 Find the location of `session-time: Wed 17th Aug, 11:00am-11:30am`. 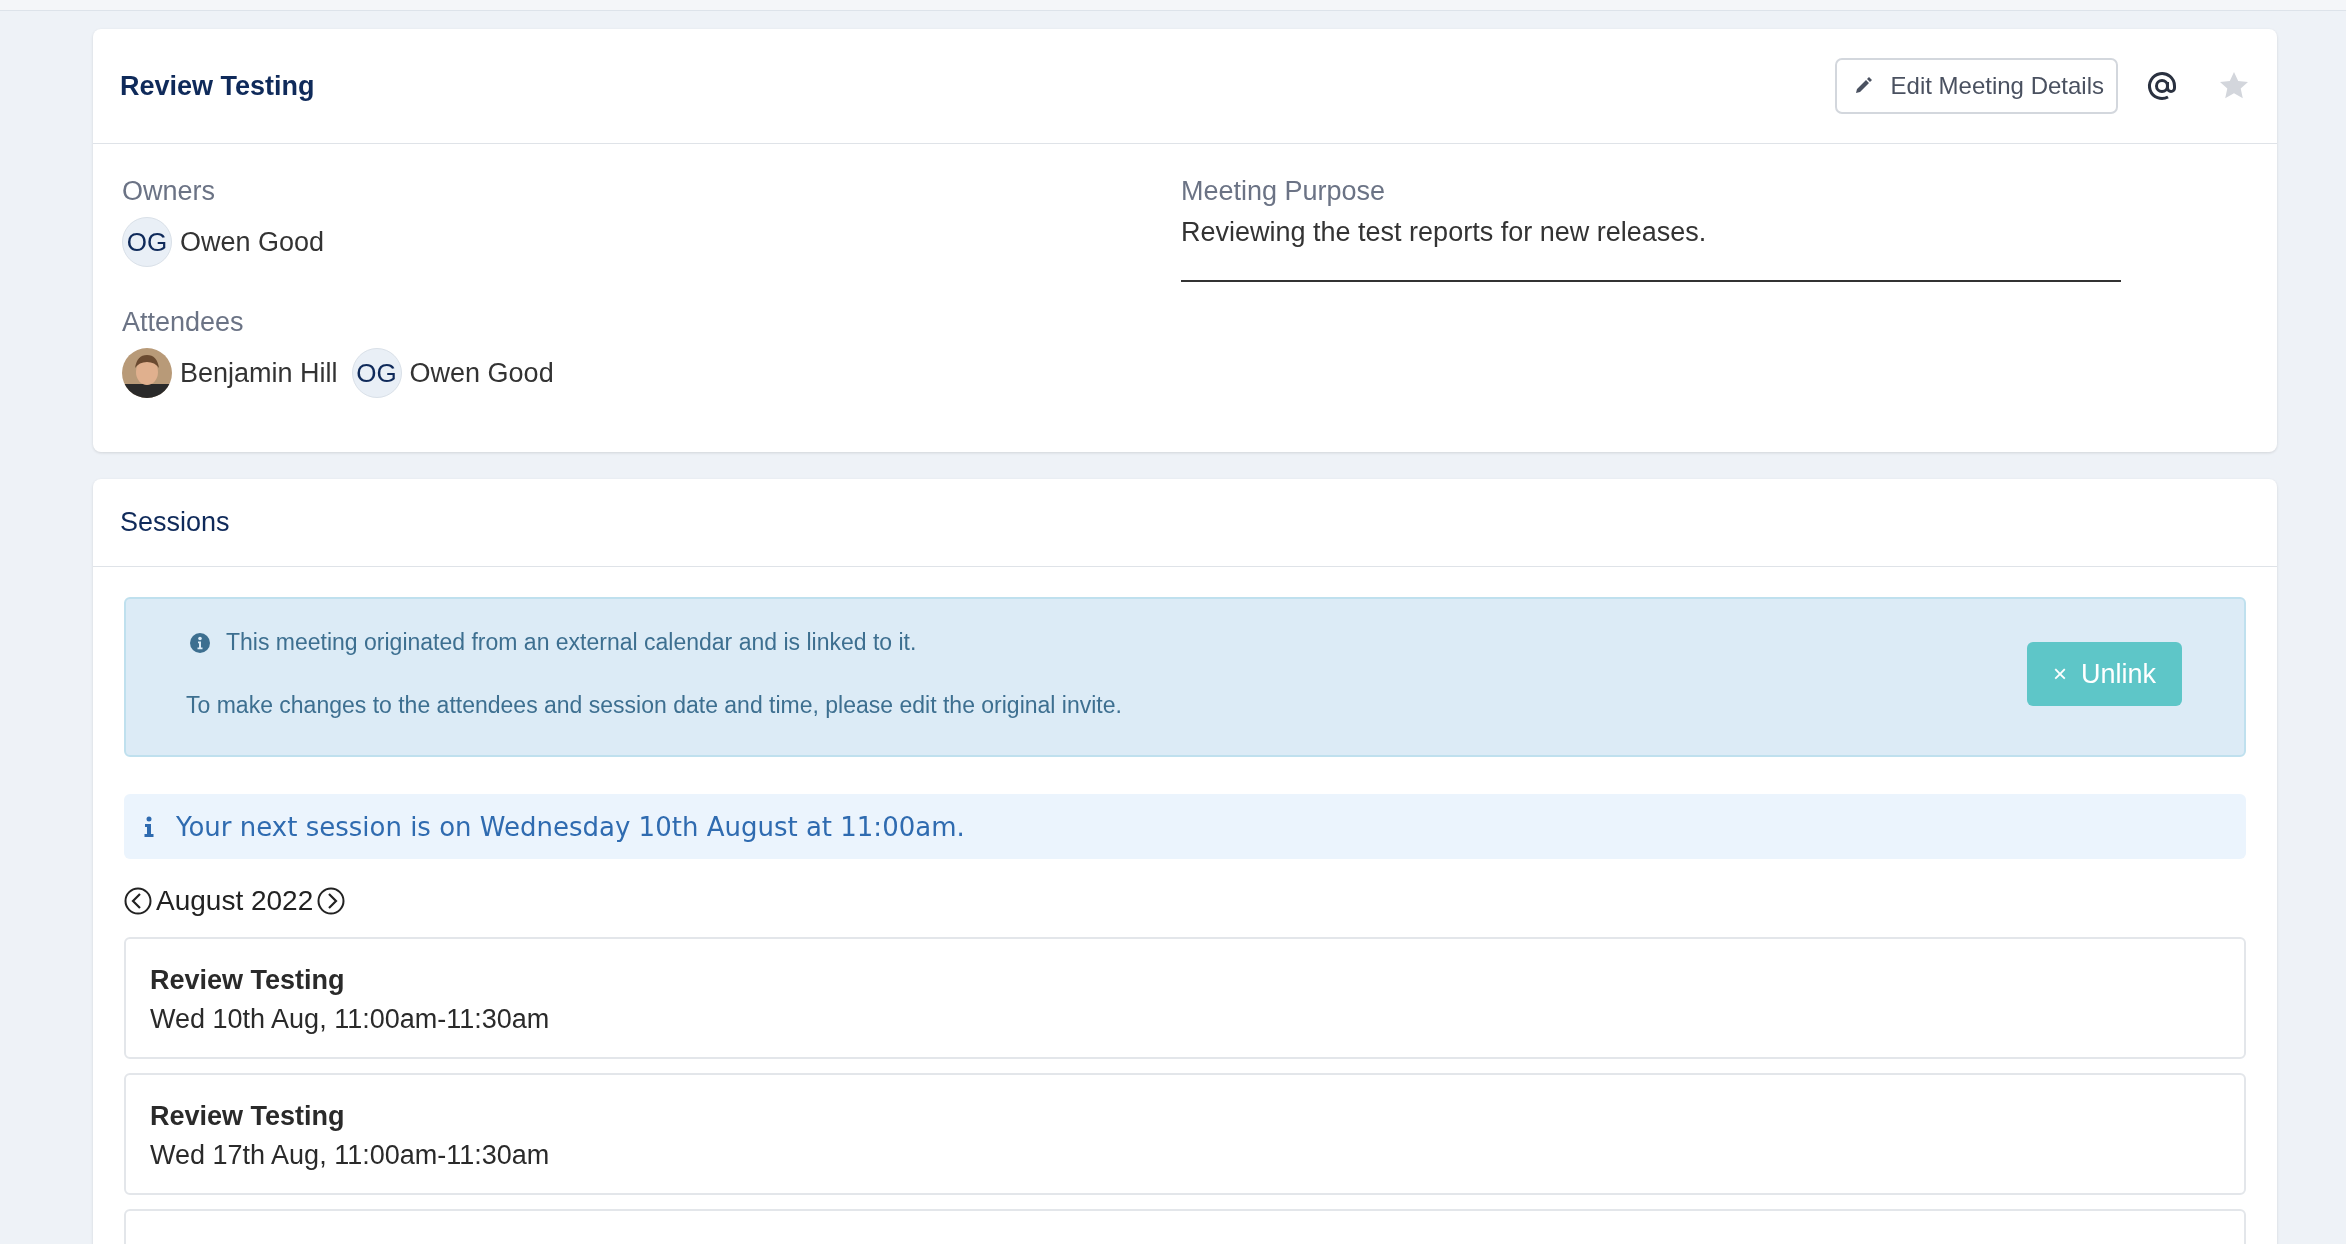

session-time: Wed 17th Aug, 11:00am-11:30am is located at coordinates (350, 1155).